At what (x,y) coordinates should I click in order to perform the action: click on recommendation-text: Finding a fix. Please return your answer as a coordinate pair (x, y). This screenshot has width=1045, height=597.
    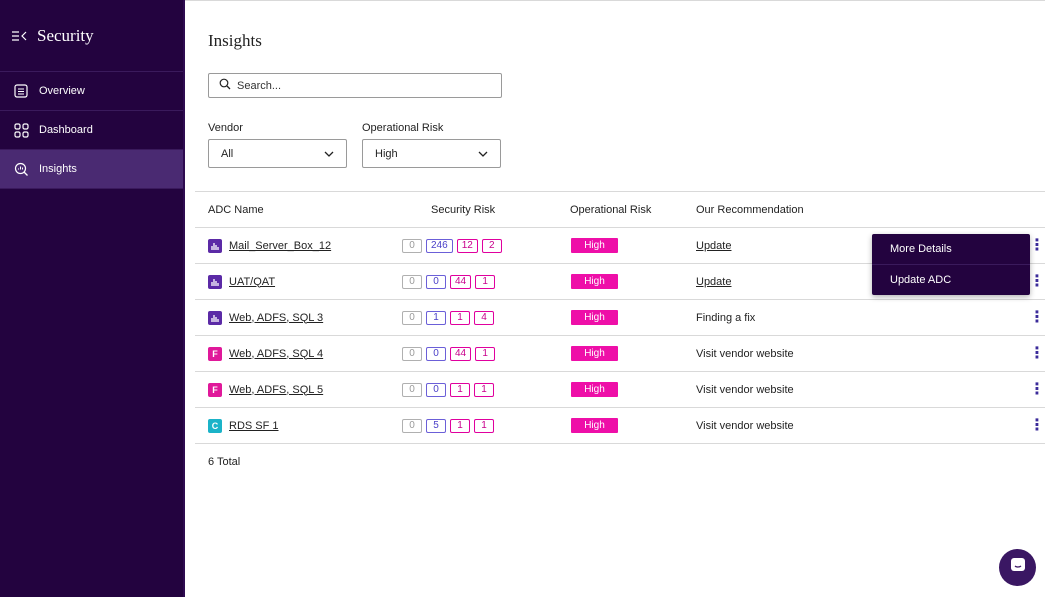
    Looking at the image, I should click on (726, 317).